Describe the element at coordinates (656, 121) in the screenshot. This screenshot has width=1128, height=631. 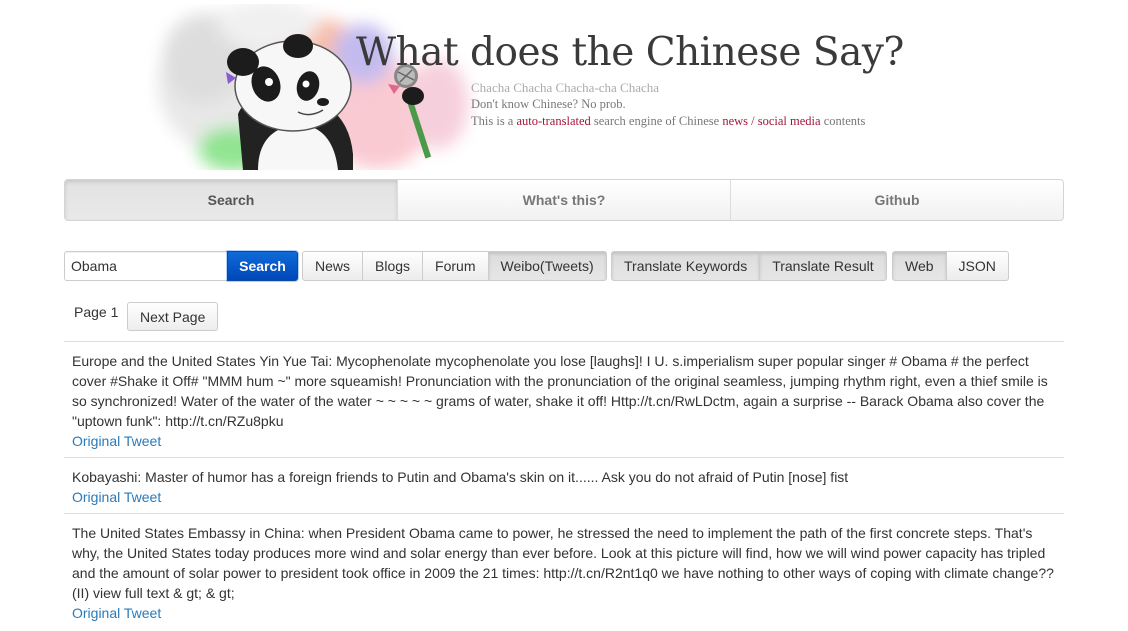
I see `subtitle-middle: search engine of Chinese` at that location.